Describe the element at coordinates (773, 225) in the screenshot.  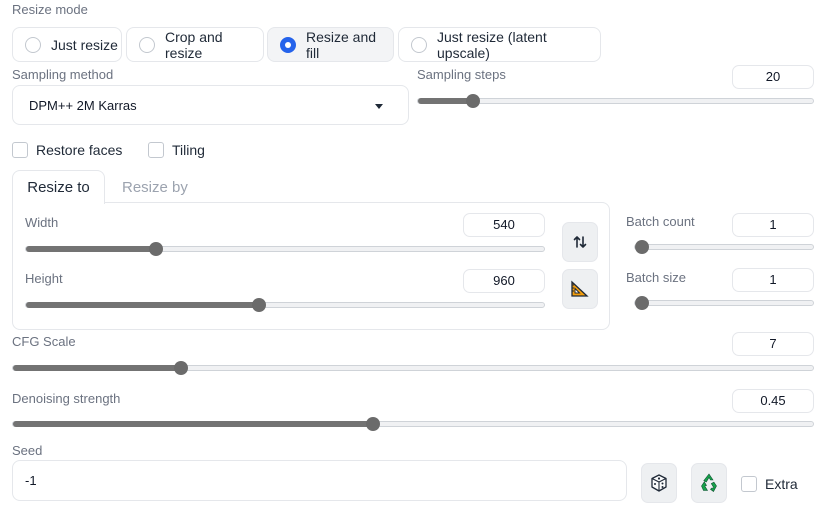
I see `batch-count-input: 1` at that location.